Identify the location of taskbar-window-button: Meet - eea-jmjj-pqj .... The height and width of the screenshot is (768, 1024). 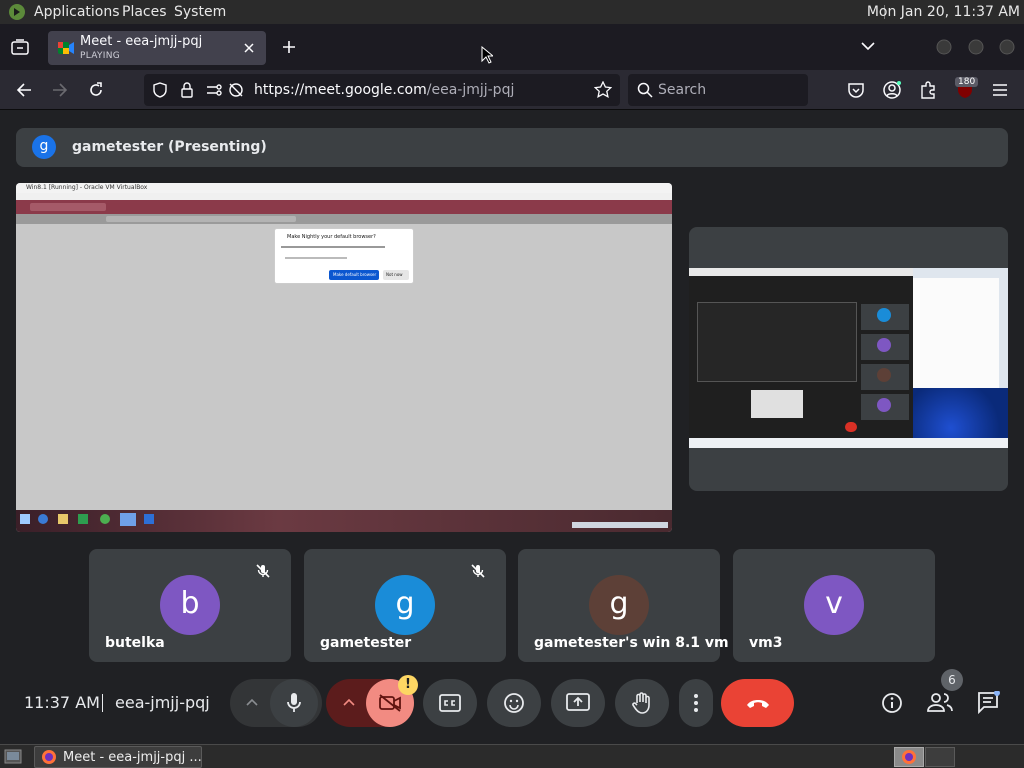
(118, 757).